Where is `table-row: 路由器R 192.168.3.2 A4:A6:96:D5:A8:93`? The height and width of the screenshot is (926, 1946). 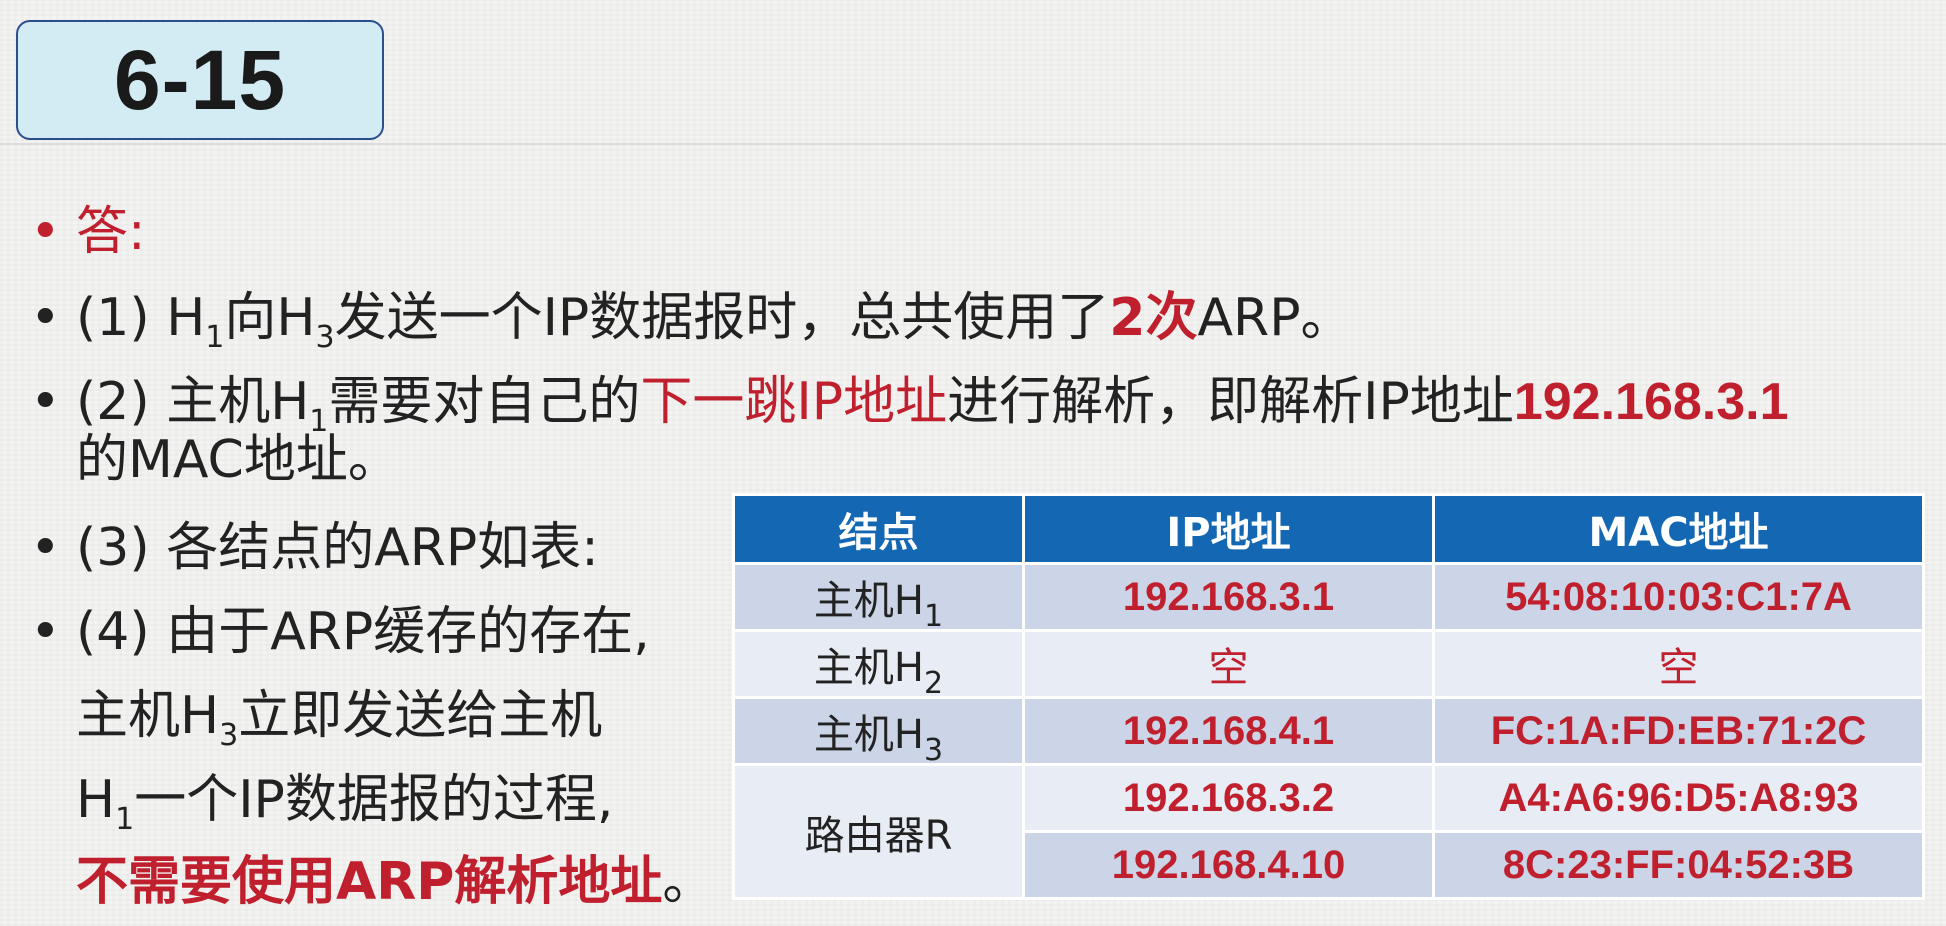
table-row: 路由器R 192.168.3.2 A4:A6:96:D5:A8:93 is located at coordinates (1328, 831).